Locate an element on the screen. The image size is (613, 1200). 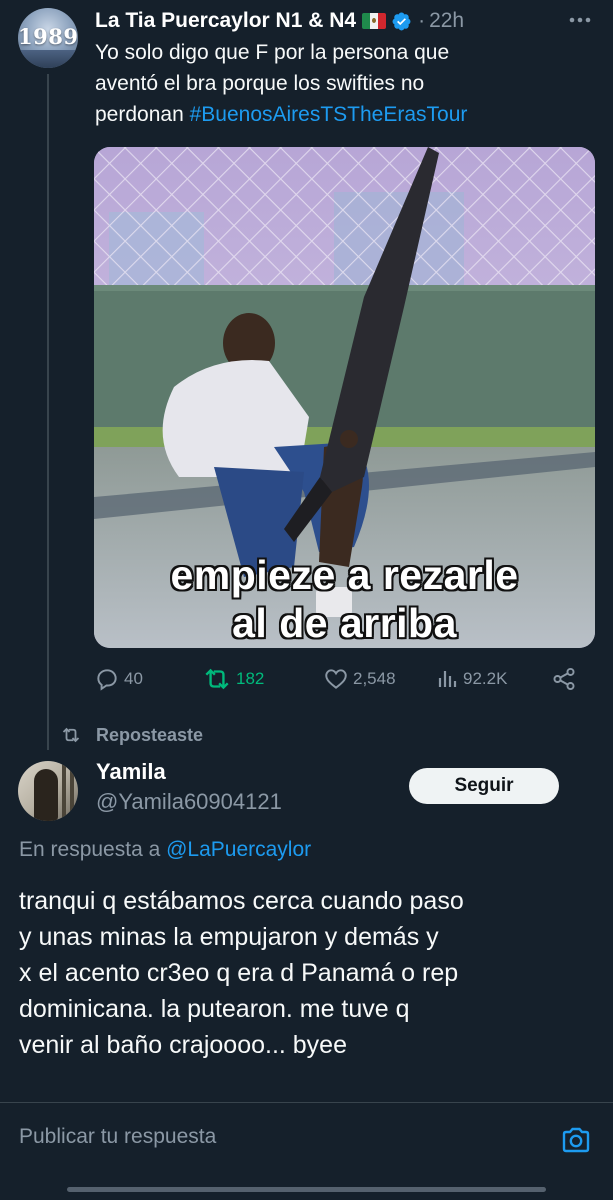
reply-count: 40 is located at coordinates (133, 678).